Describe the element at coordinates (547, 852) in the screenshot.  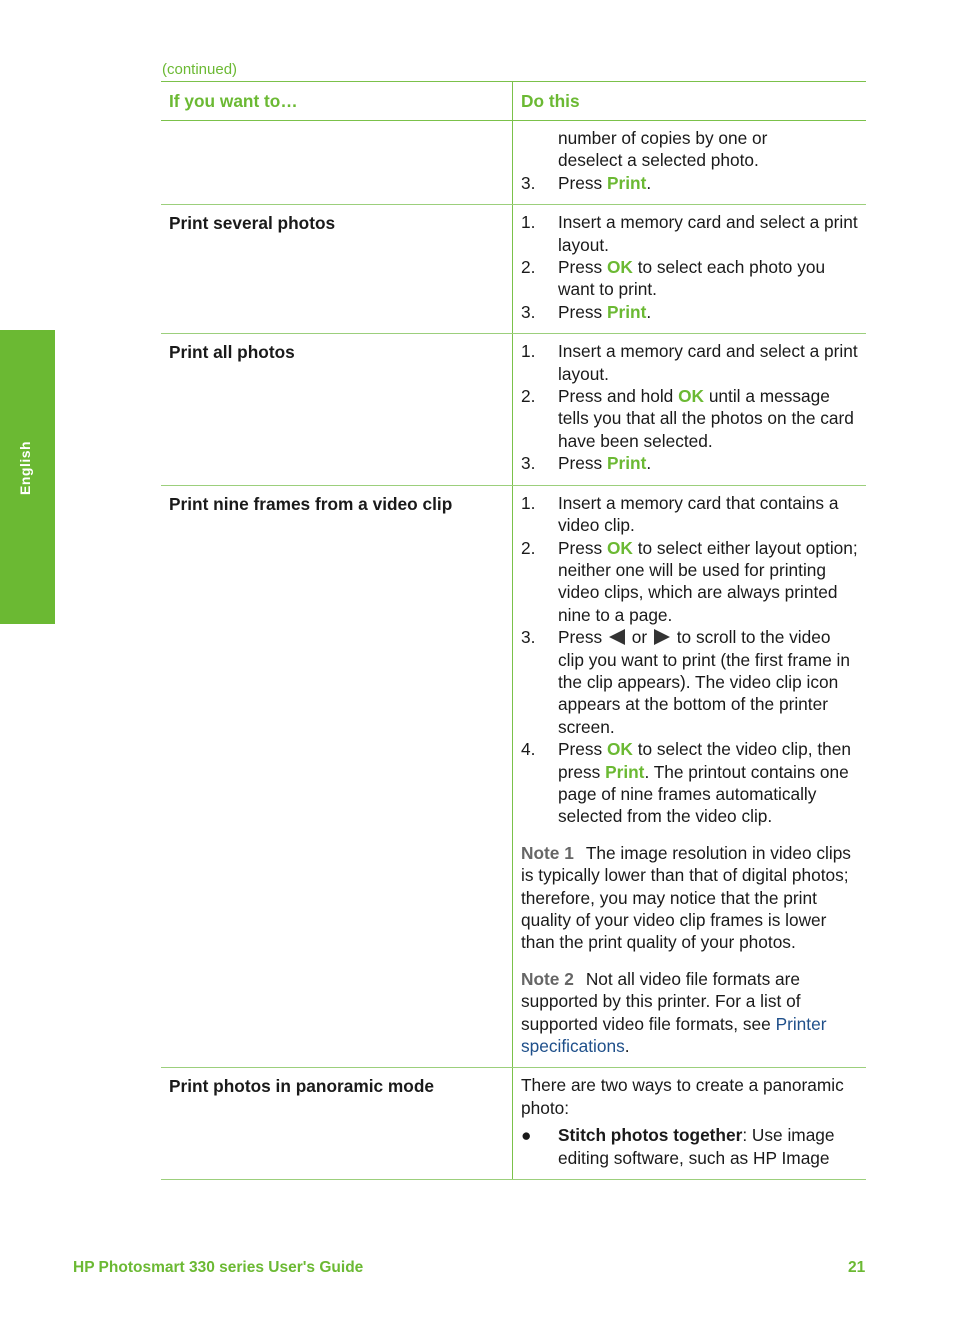
I see `note-label: Note 1` at that location.